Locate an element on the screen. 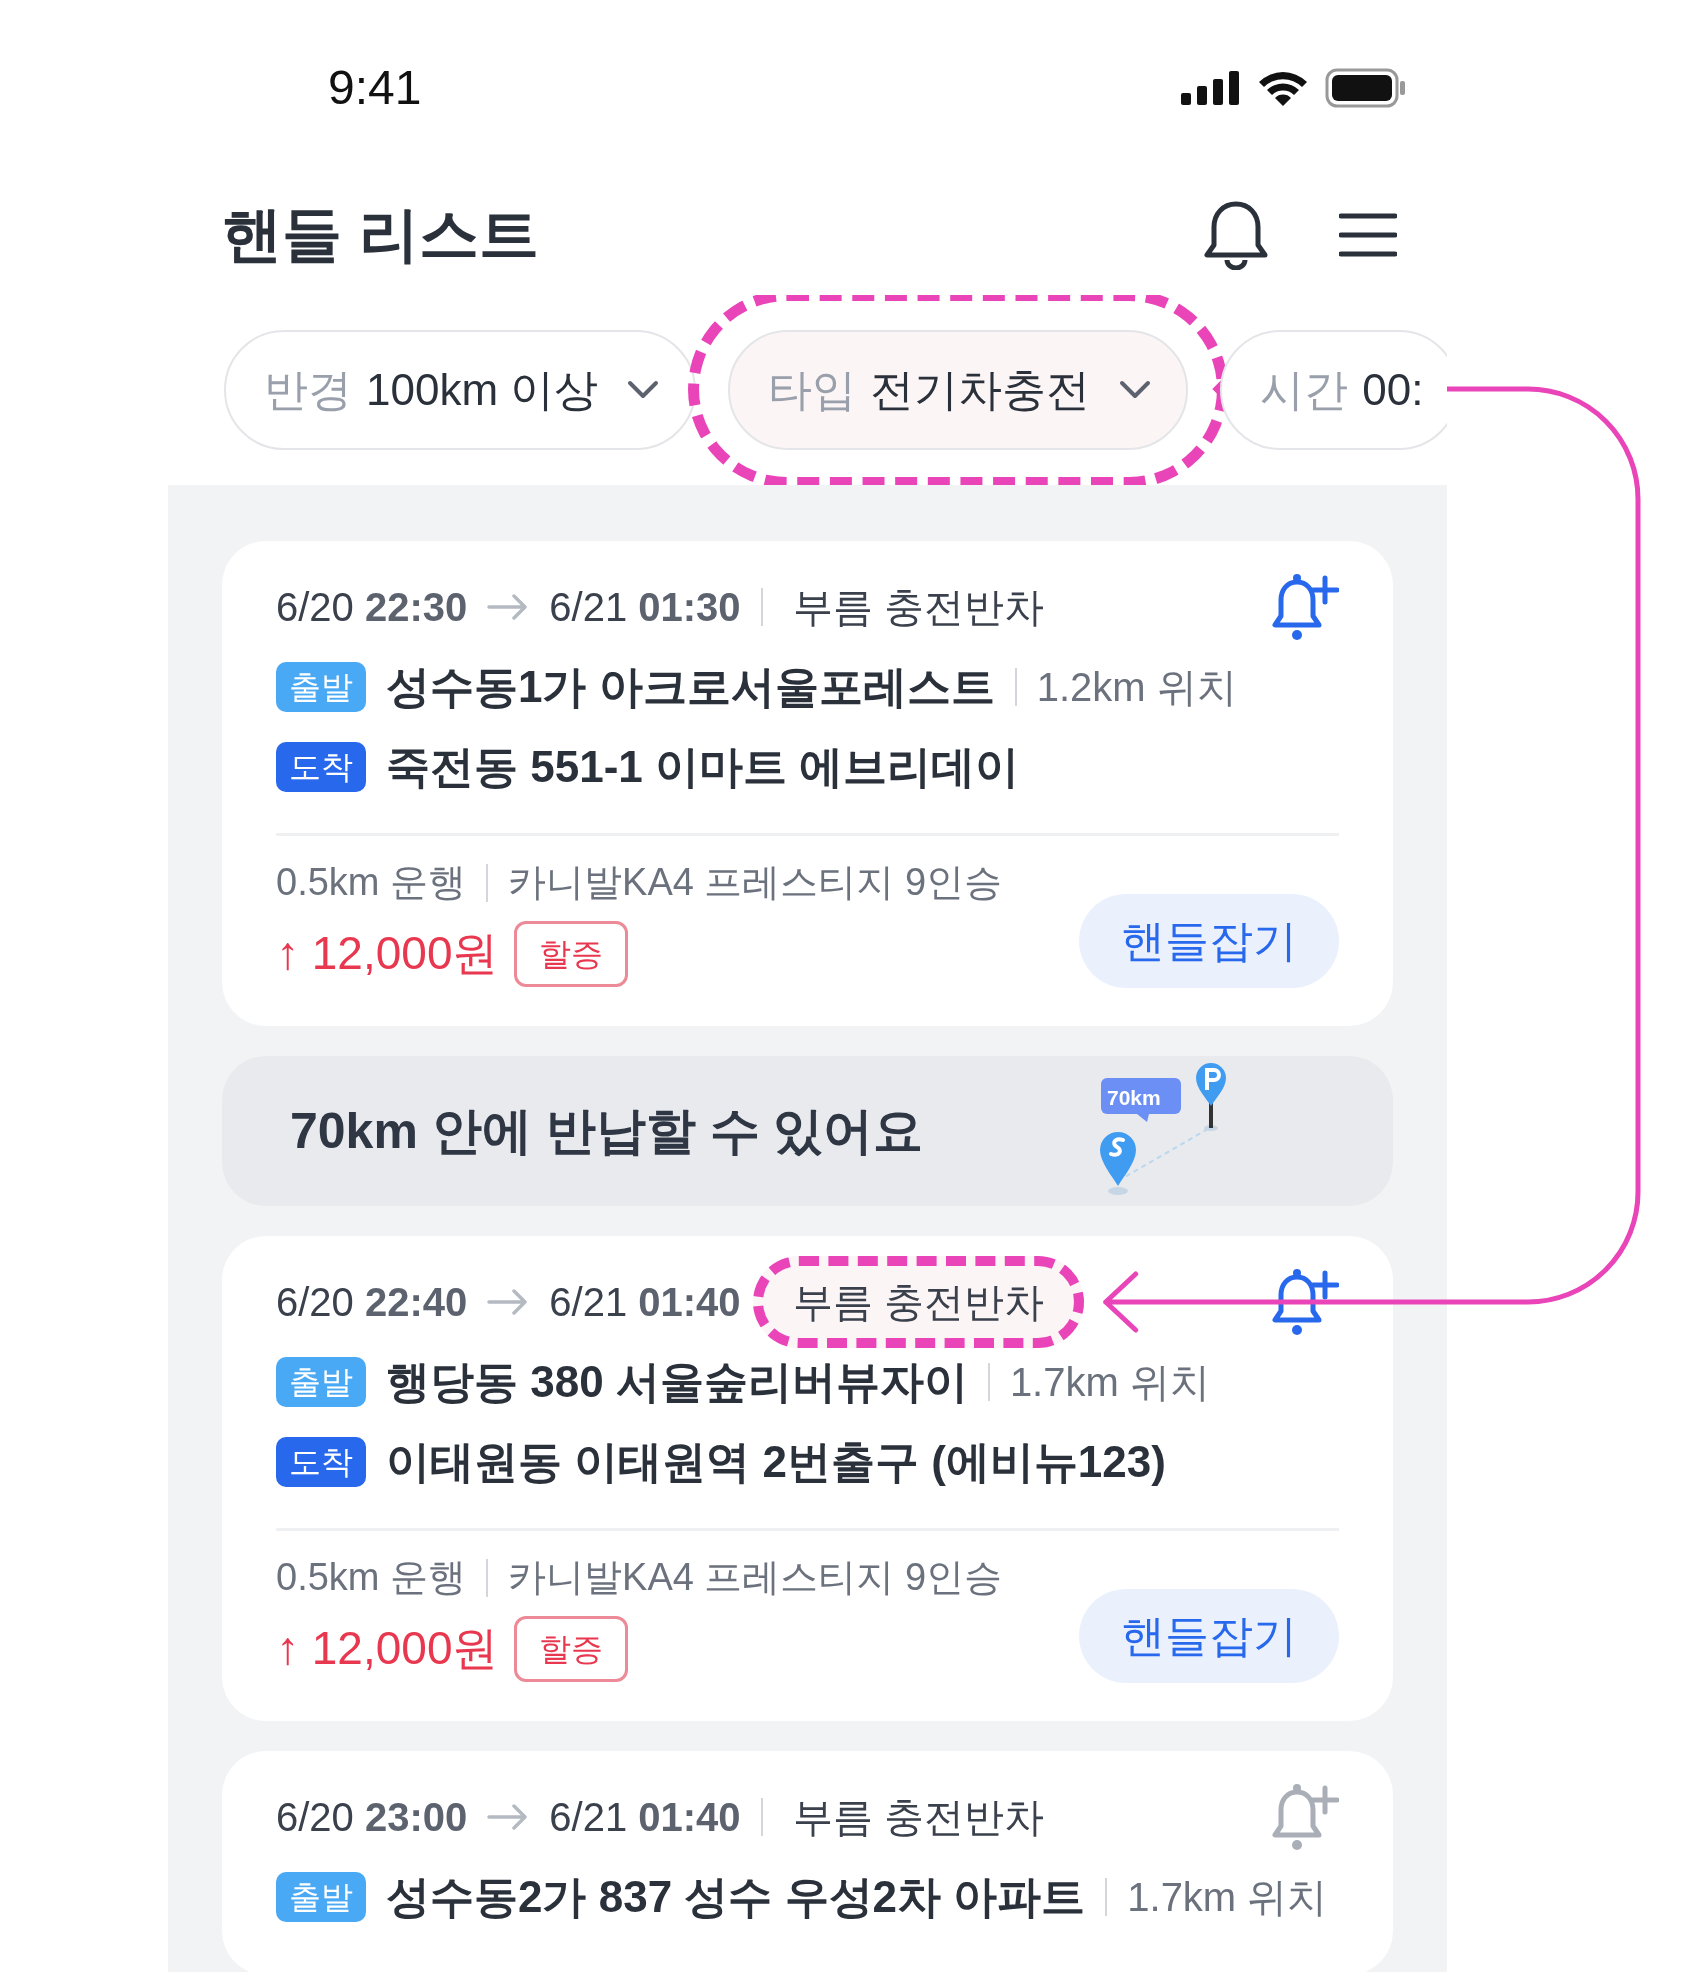 The image size is (1704, 1972). address: 죽전동 551-1 이마트 에브리데이 is located at coordinates (703, 767).